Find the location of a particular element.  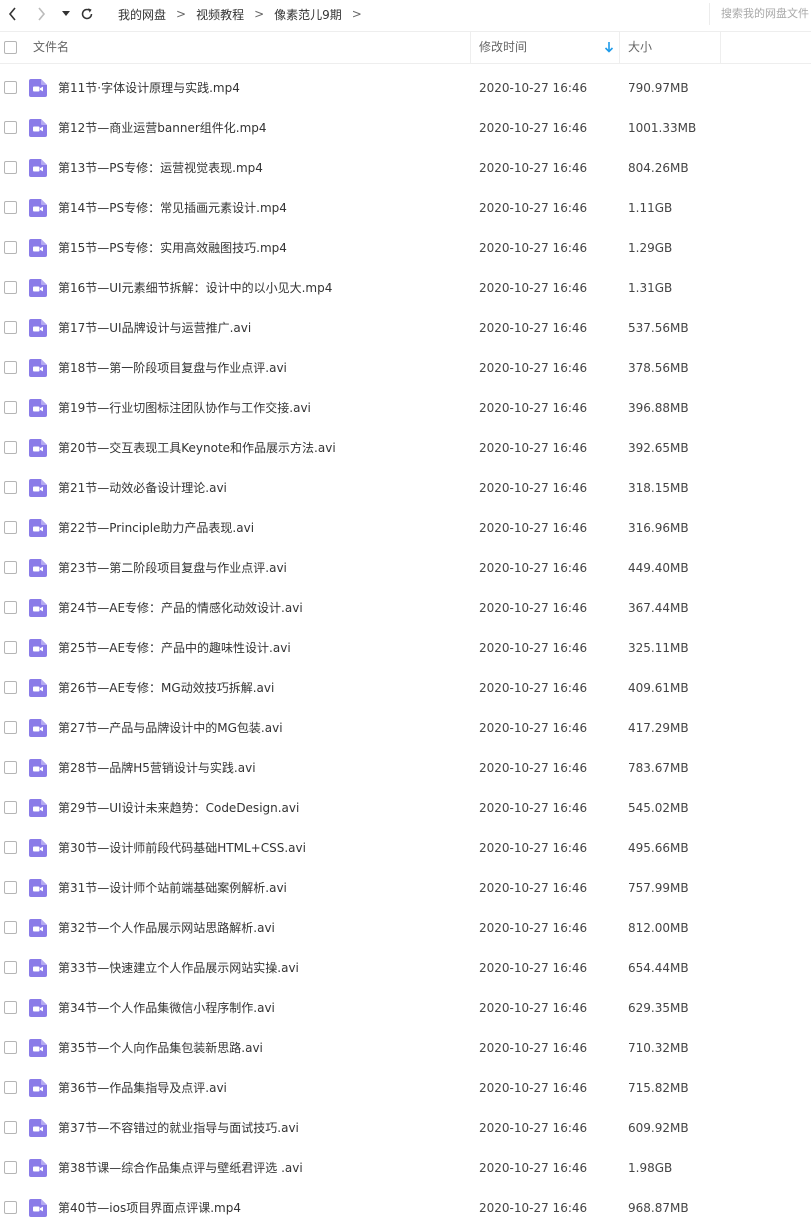

file-name: 第12节—商业运营banner组件化.mp4 is located at coordinates (162, 128).